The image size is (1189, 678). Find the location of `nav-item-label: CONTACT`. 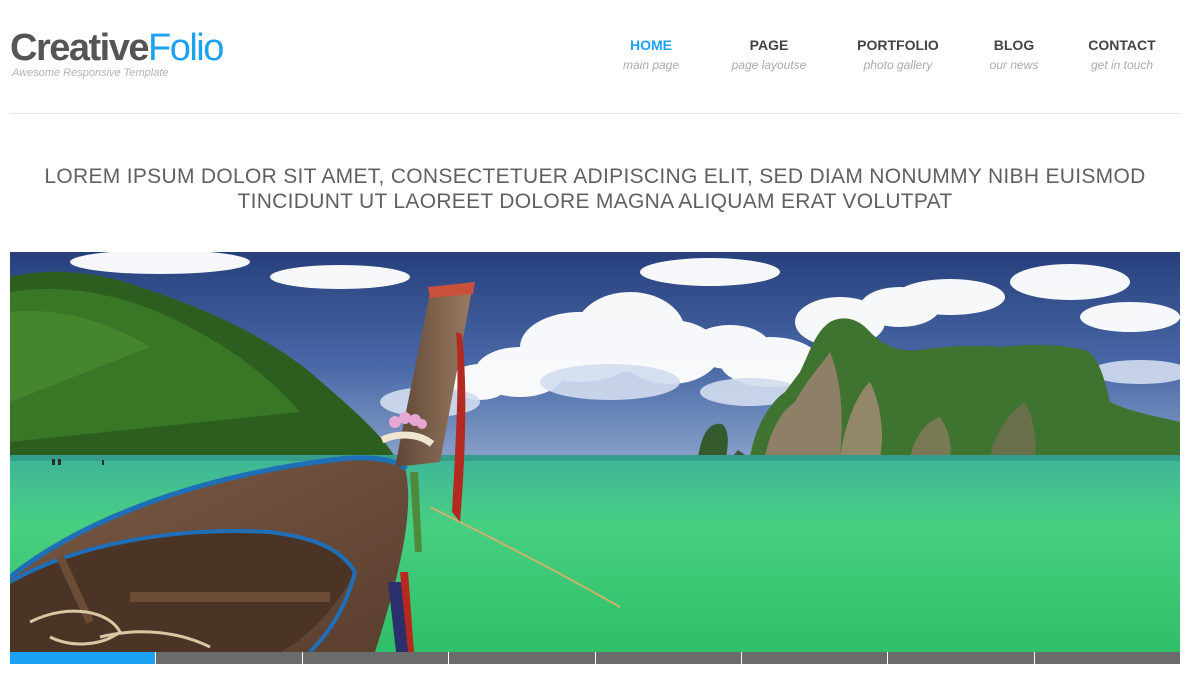

nav-item-label: CONTACT is located at coordinates (1122, 45).